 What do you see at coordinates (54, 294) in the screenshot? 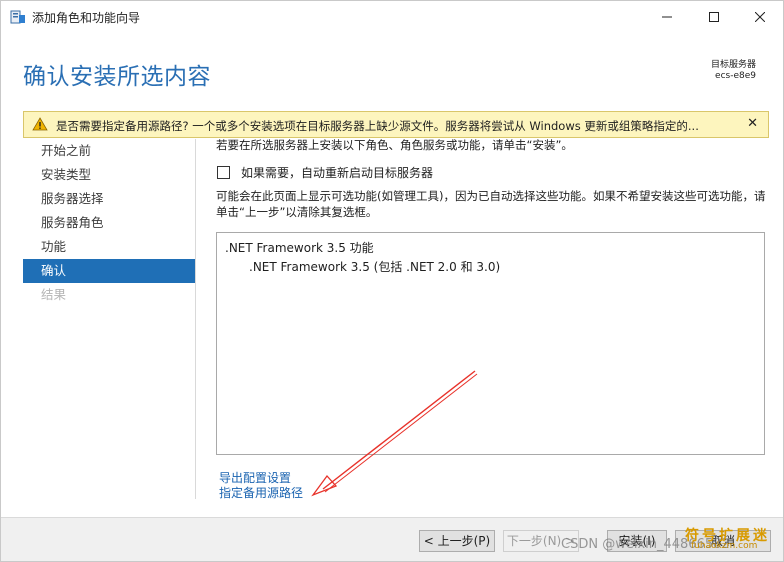
I see `nav-step-results: 结果` at bounding box center [54, 294].